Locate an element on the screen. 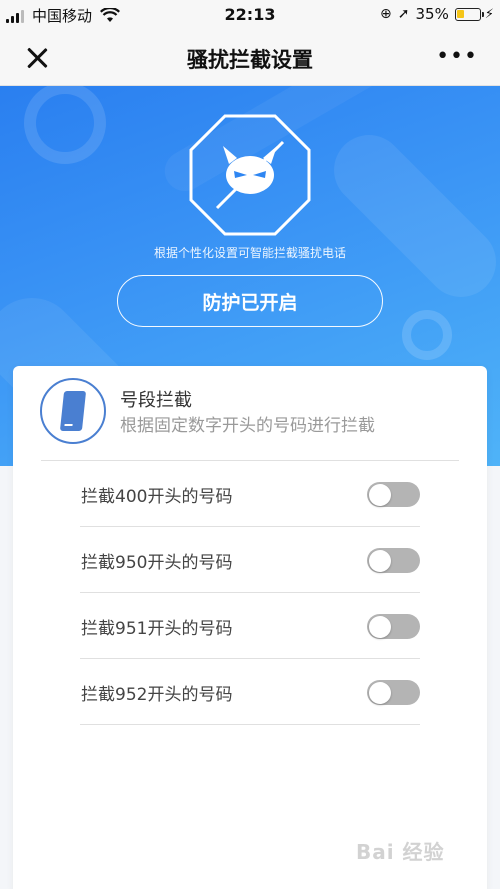 This screenshot has height=889, width=500. page-title: 骚扰拦截设置 is located at coordinates (250, 60).